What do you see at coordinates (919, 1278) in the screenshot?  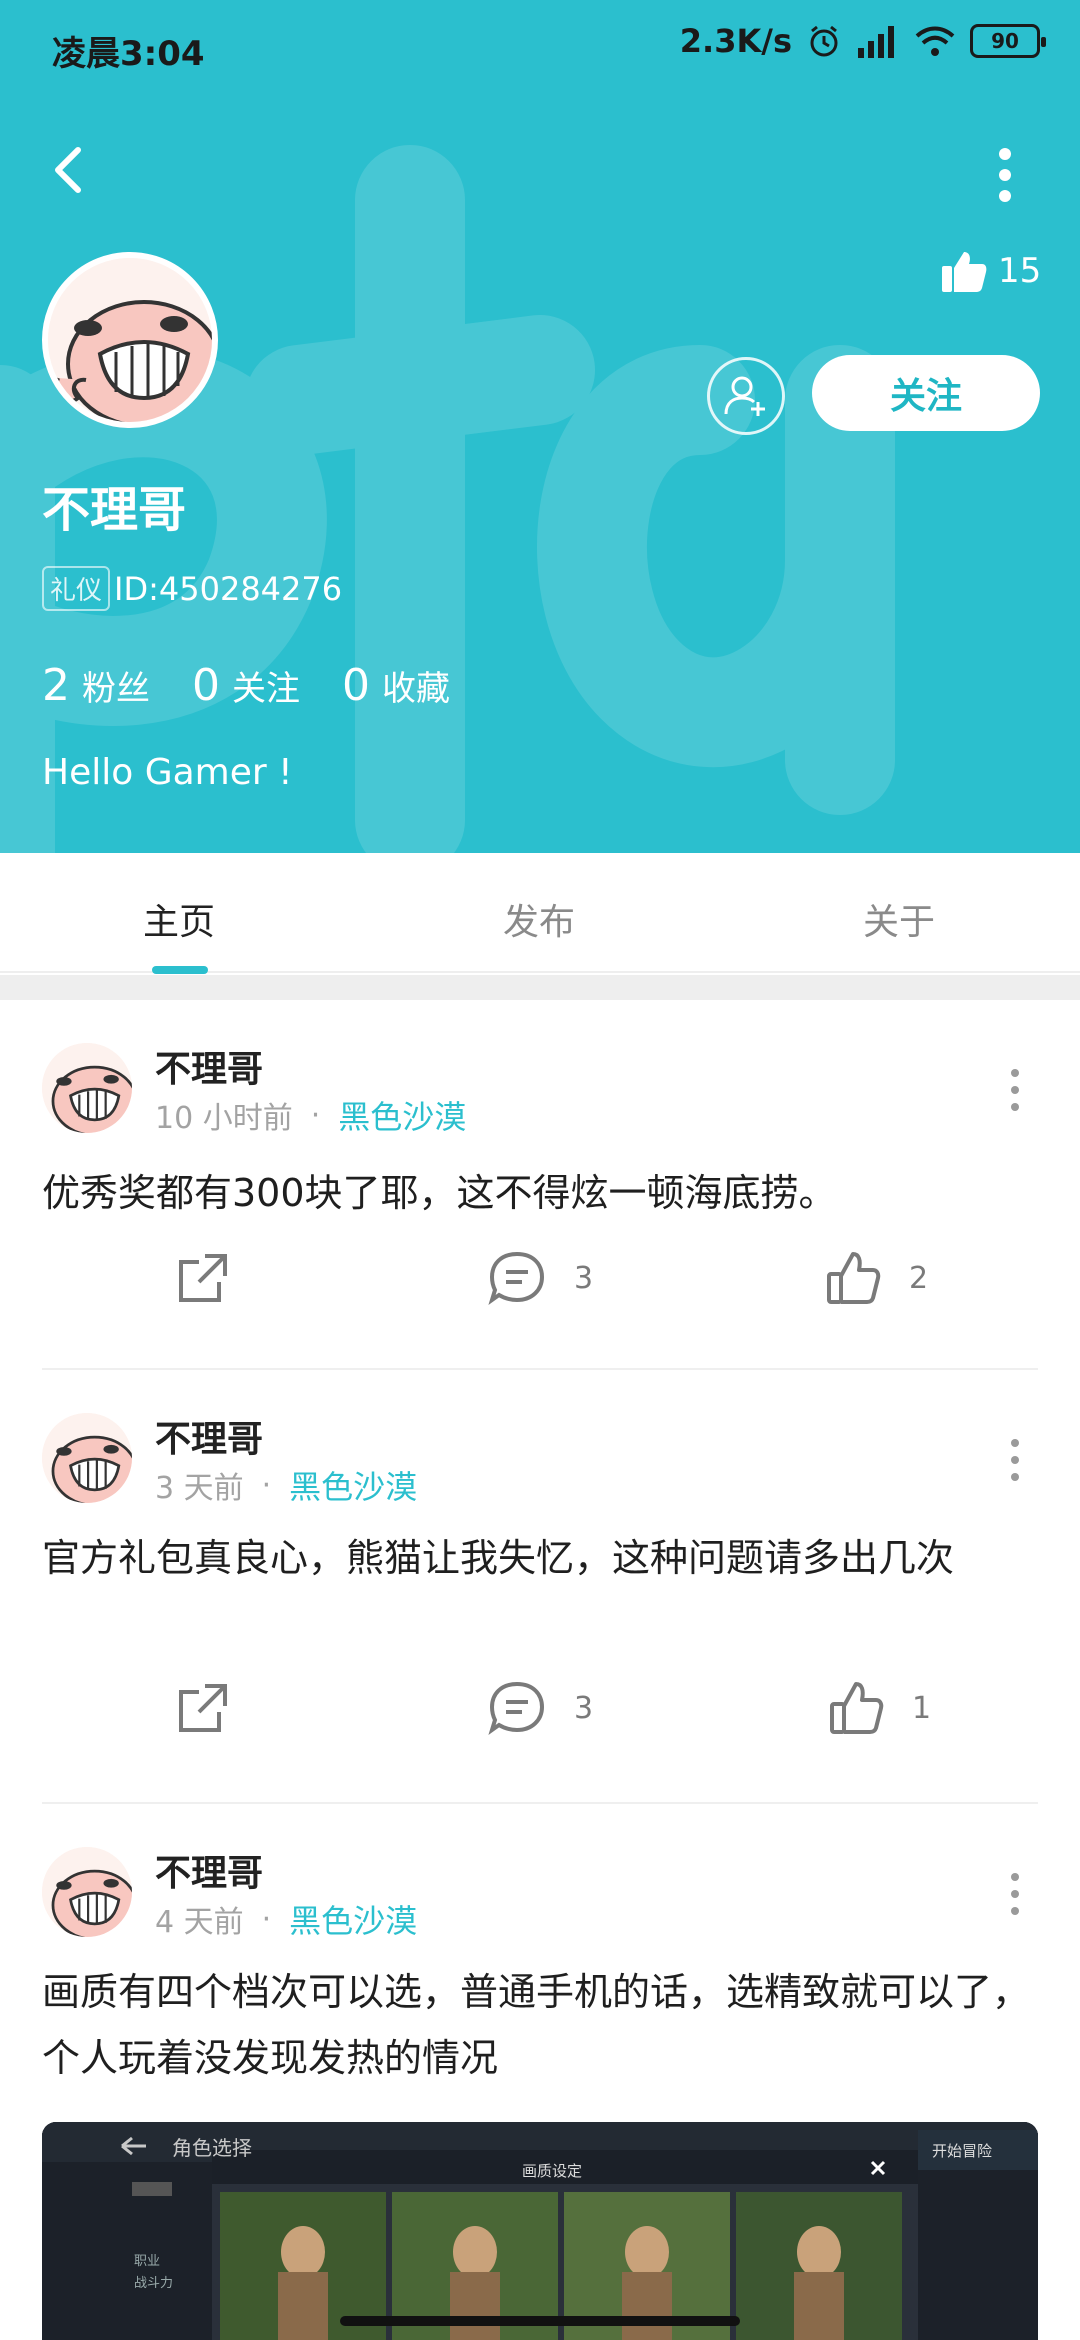 I see `like-count: 2` at bounding box center [919, 1278].